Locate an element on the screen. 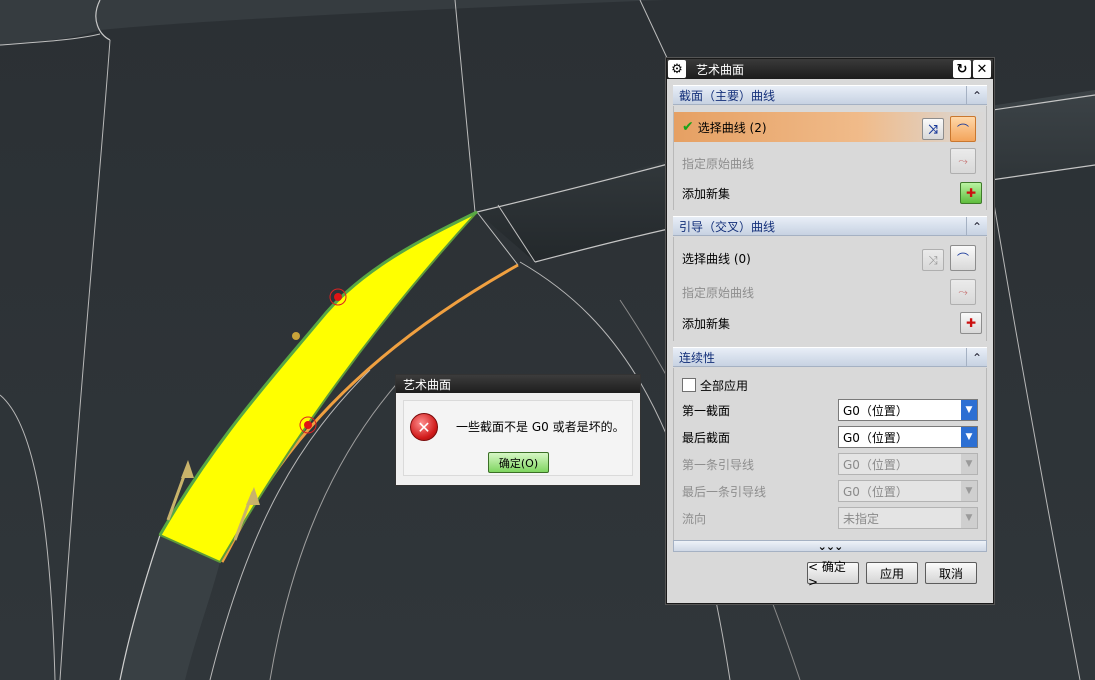  gear-icon: ⚙ is located at coordinates (677, 69).